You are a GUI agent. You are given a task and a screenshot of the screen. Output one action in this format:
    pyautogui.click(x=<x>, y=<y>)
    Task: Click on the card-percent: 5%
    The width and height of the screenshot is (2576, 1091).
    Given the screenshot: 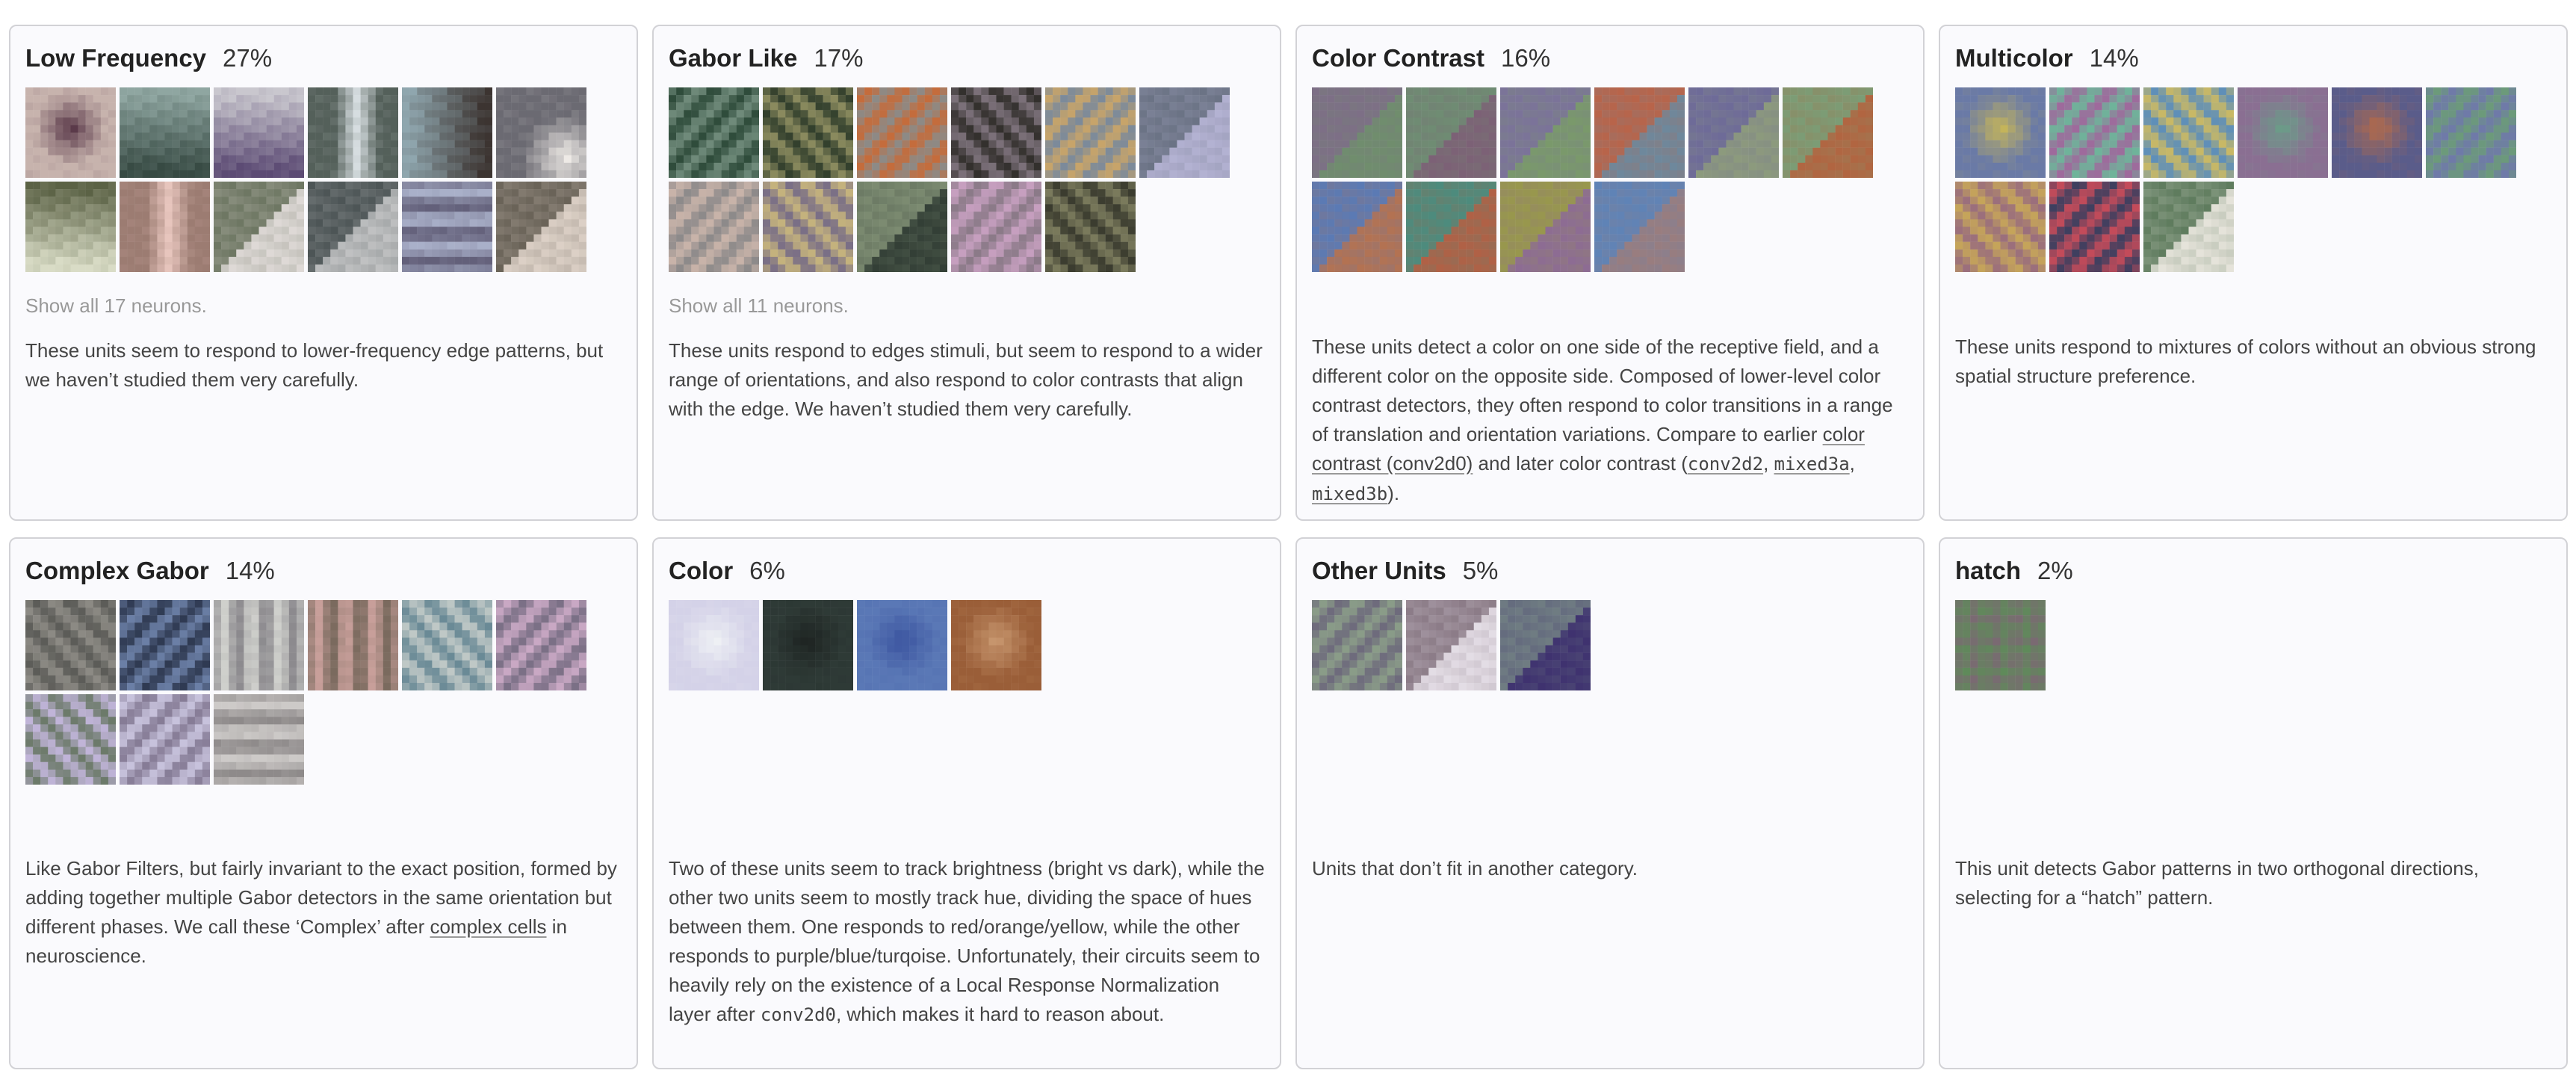 What is the action you would take?
    pyautogui.click(x=1480, y=570)
    